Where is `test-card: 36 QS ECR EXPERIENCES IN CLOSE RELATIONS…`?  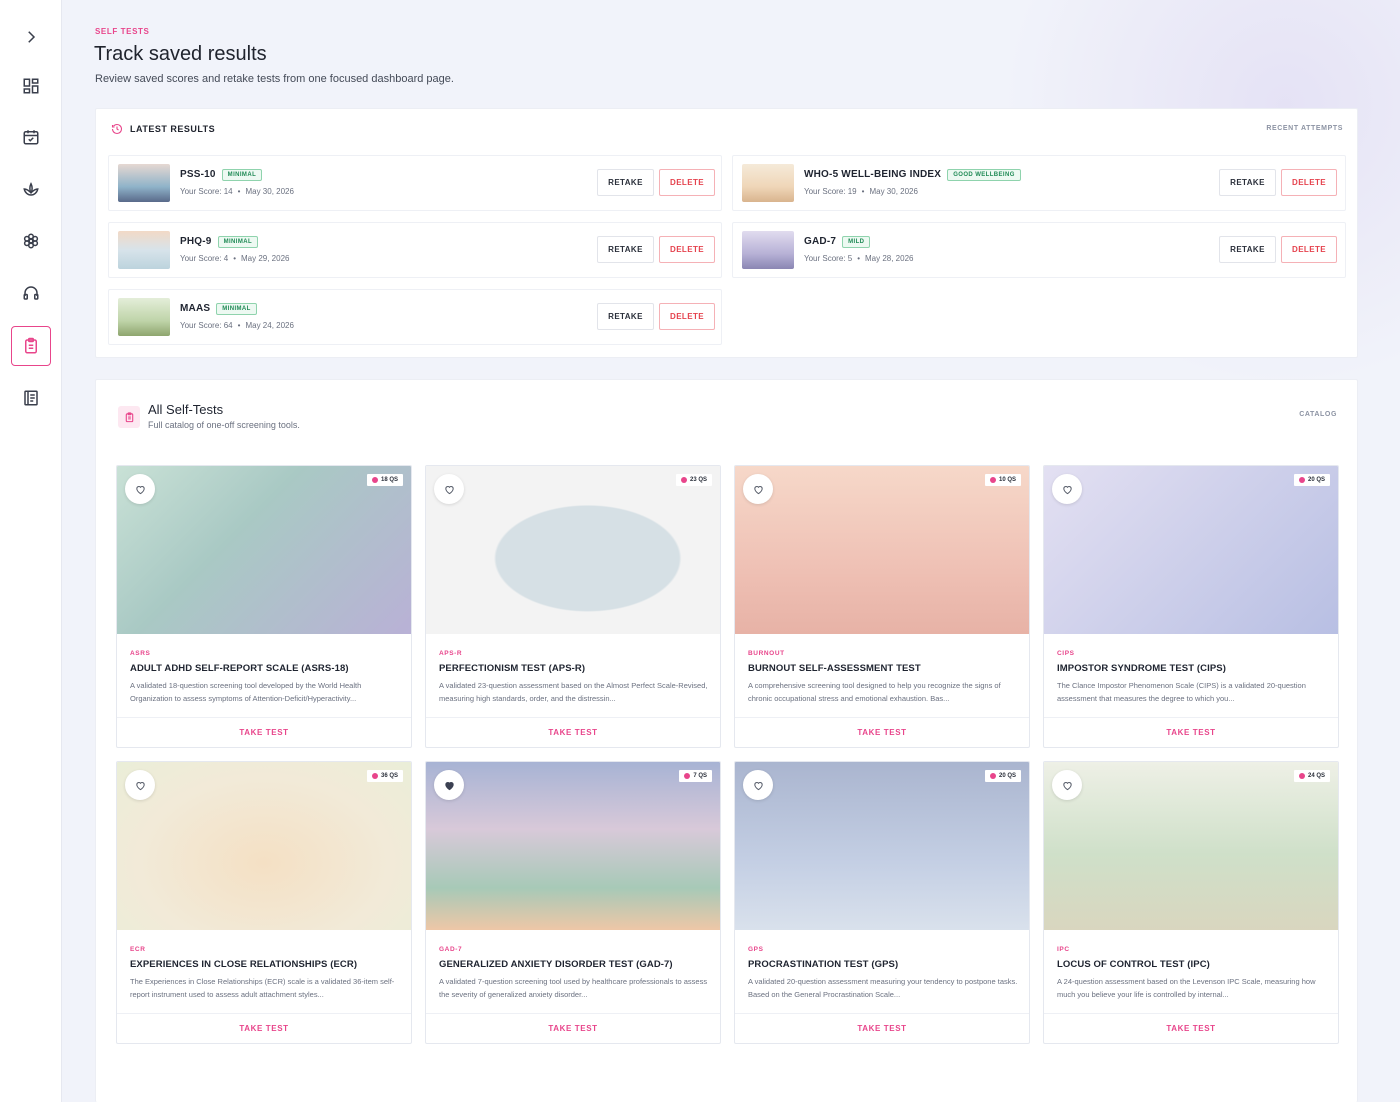
test-card: 36 QS ECR EXPERIENCES IN CLOSE RELATIONS… is located at coordinates (264, 902).